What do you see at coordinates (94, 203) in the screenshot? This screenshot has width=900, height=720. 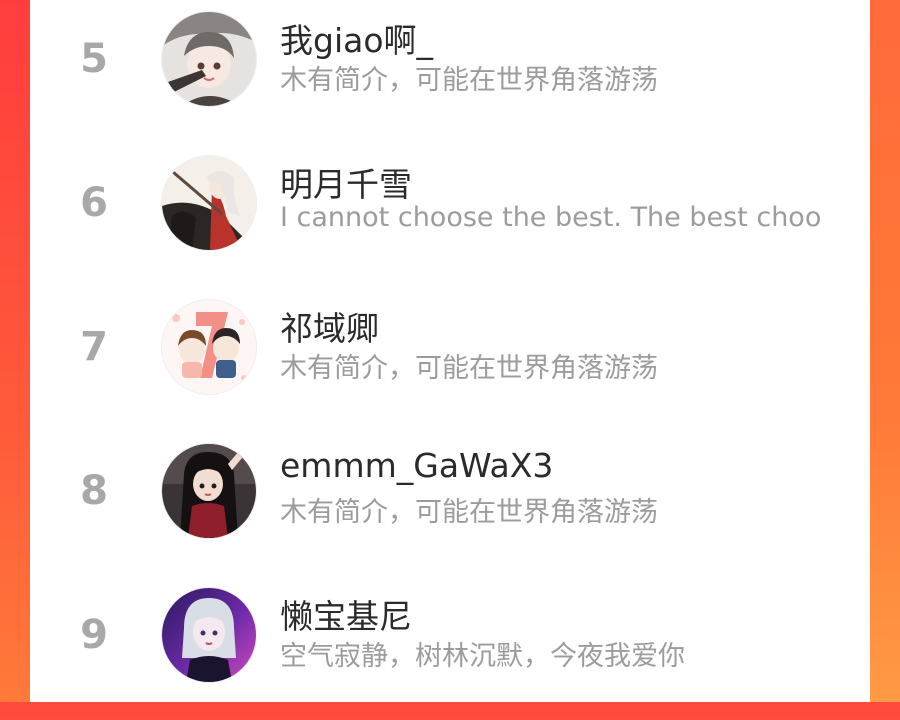 I see `rank-number: 6` at bounding box center [94, 203].